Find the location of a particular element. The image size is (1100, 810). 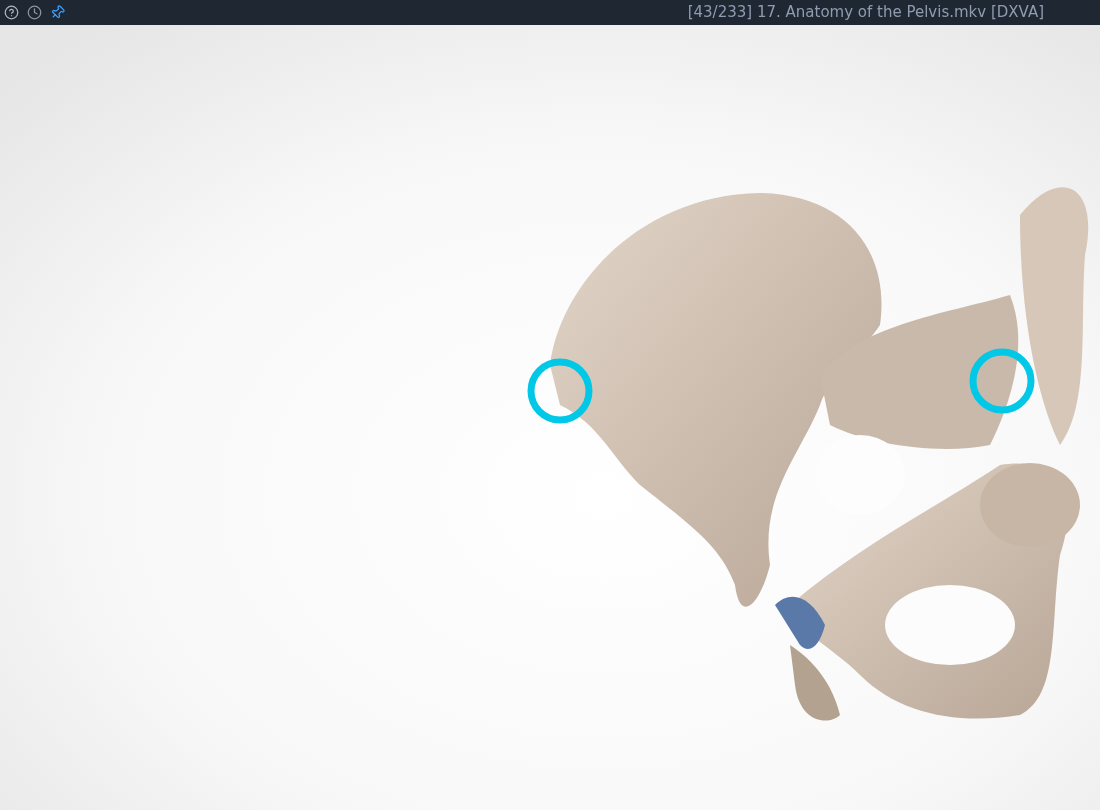

clock-icon is located at coordinates (34, 12).